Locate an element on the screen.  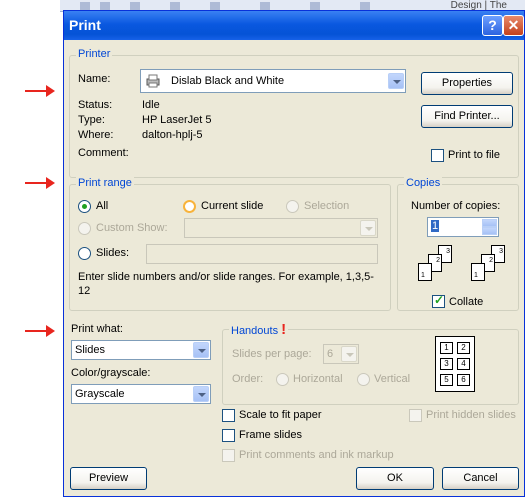
status-value: Idle is located at coordinates (151, 105).